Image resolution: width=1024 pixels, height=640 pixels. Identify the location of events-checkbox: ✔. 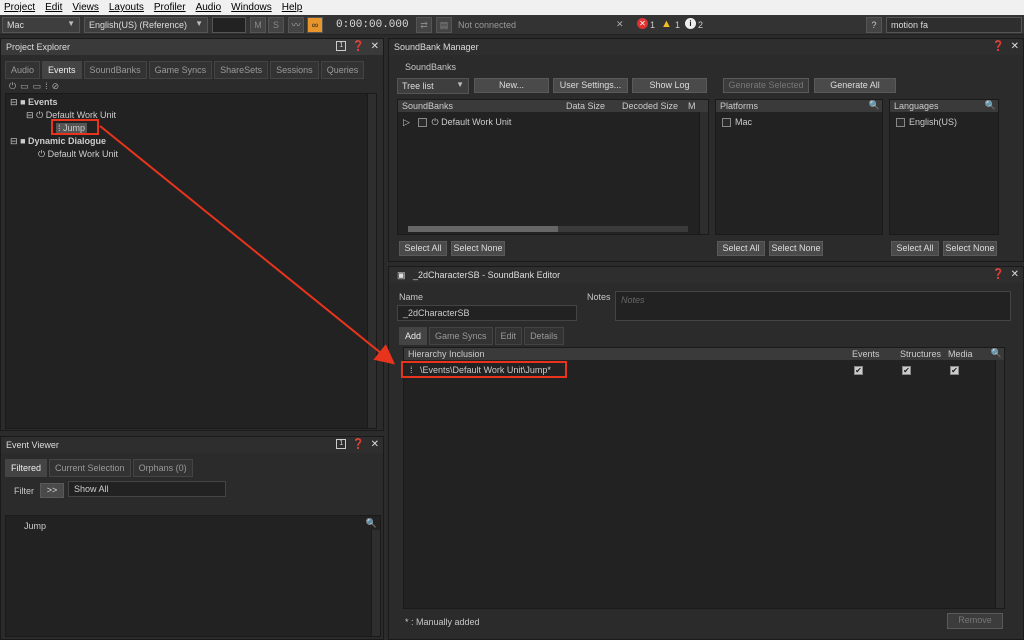
(860, 370).